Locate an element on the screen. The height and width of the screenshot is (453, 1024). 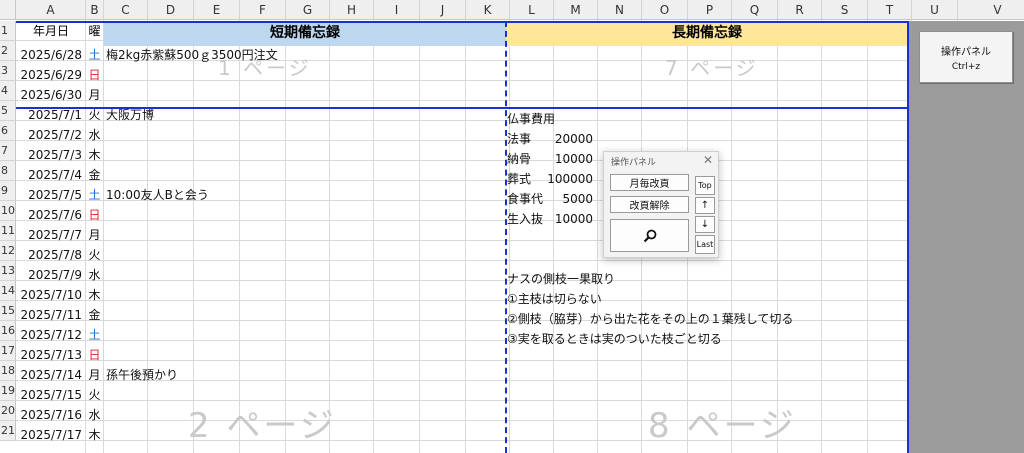
row-header-21: 21 is located at coordinates (8, 431).